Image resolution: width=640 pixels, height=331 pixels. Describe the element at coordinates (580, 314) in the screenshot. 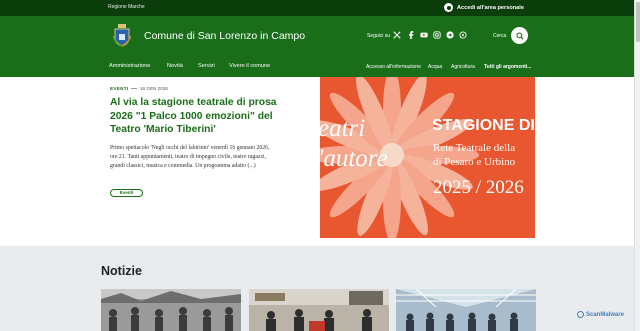

I see `shield-icon` at that location.